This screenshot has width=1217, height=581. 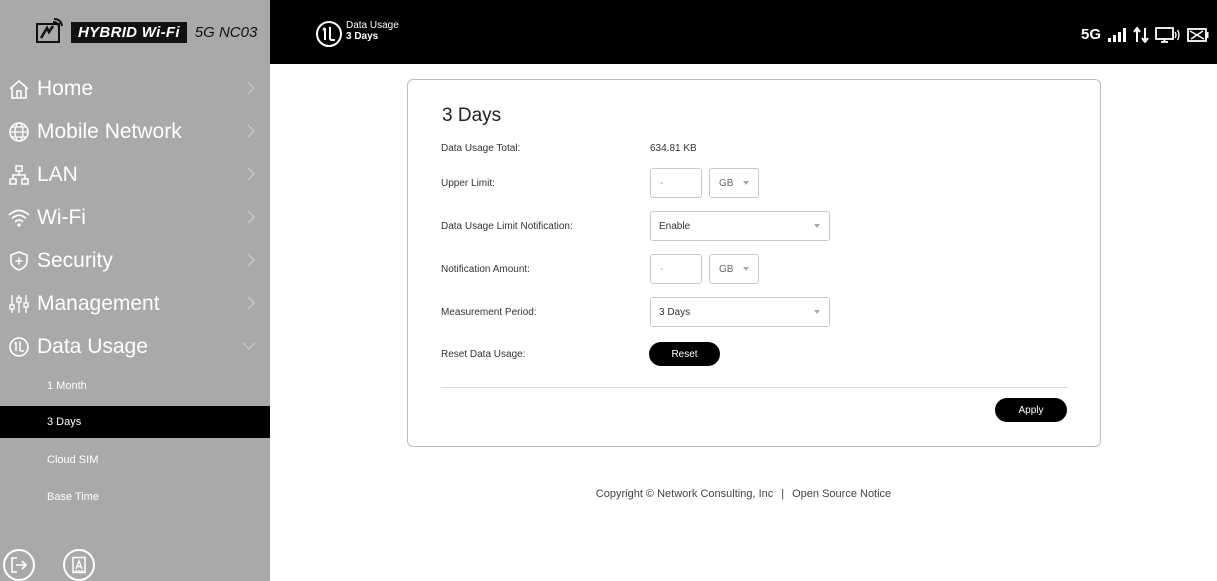 What do you see at coordinates (19, 261) in the screenshot?
I see `shield-icon` at bounding box center [19, 261].